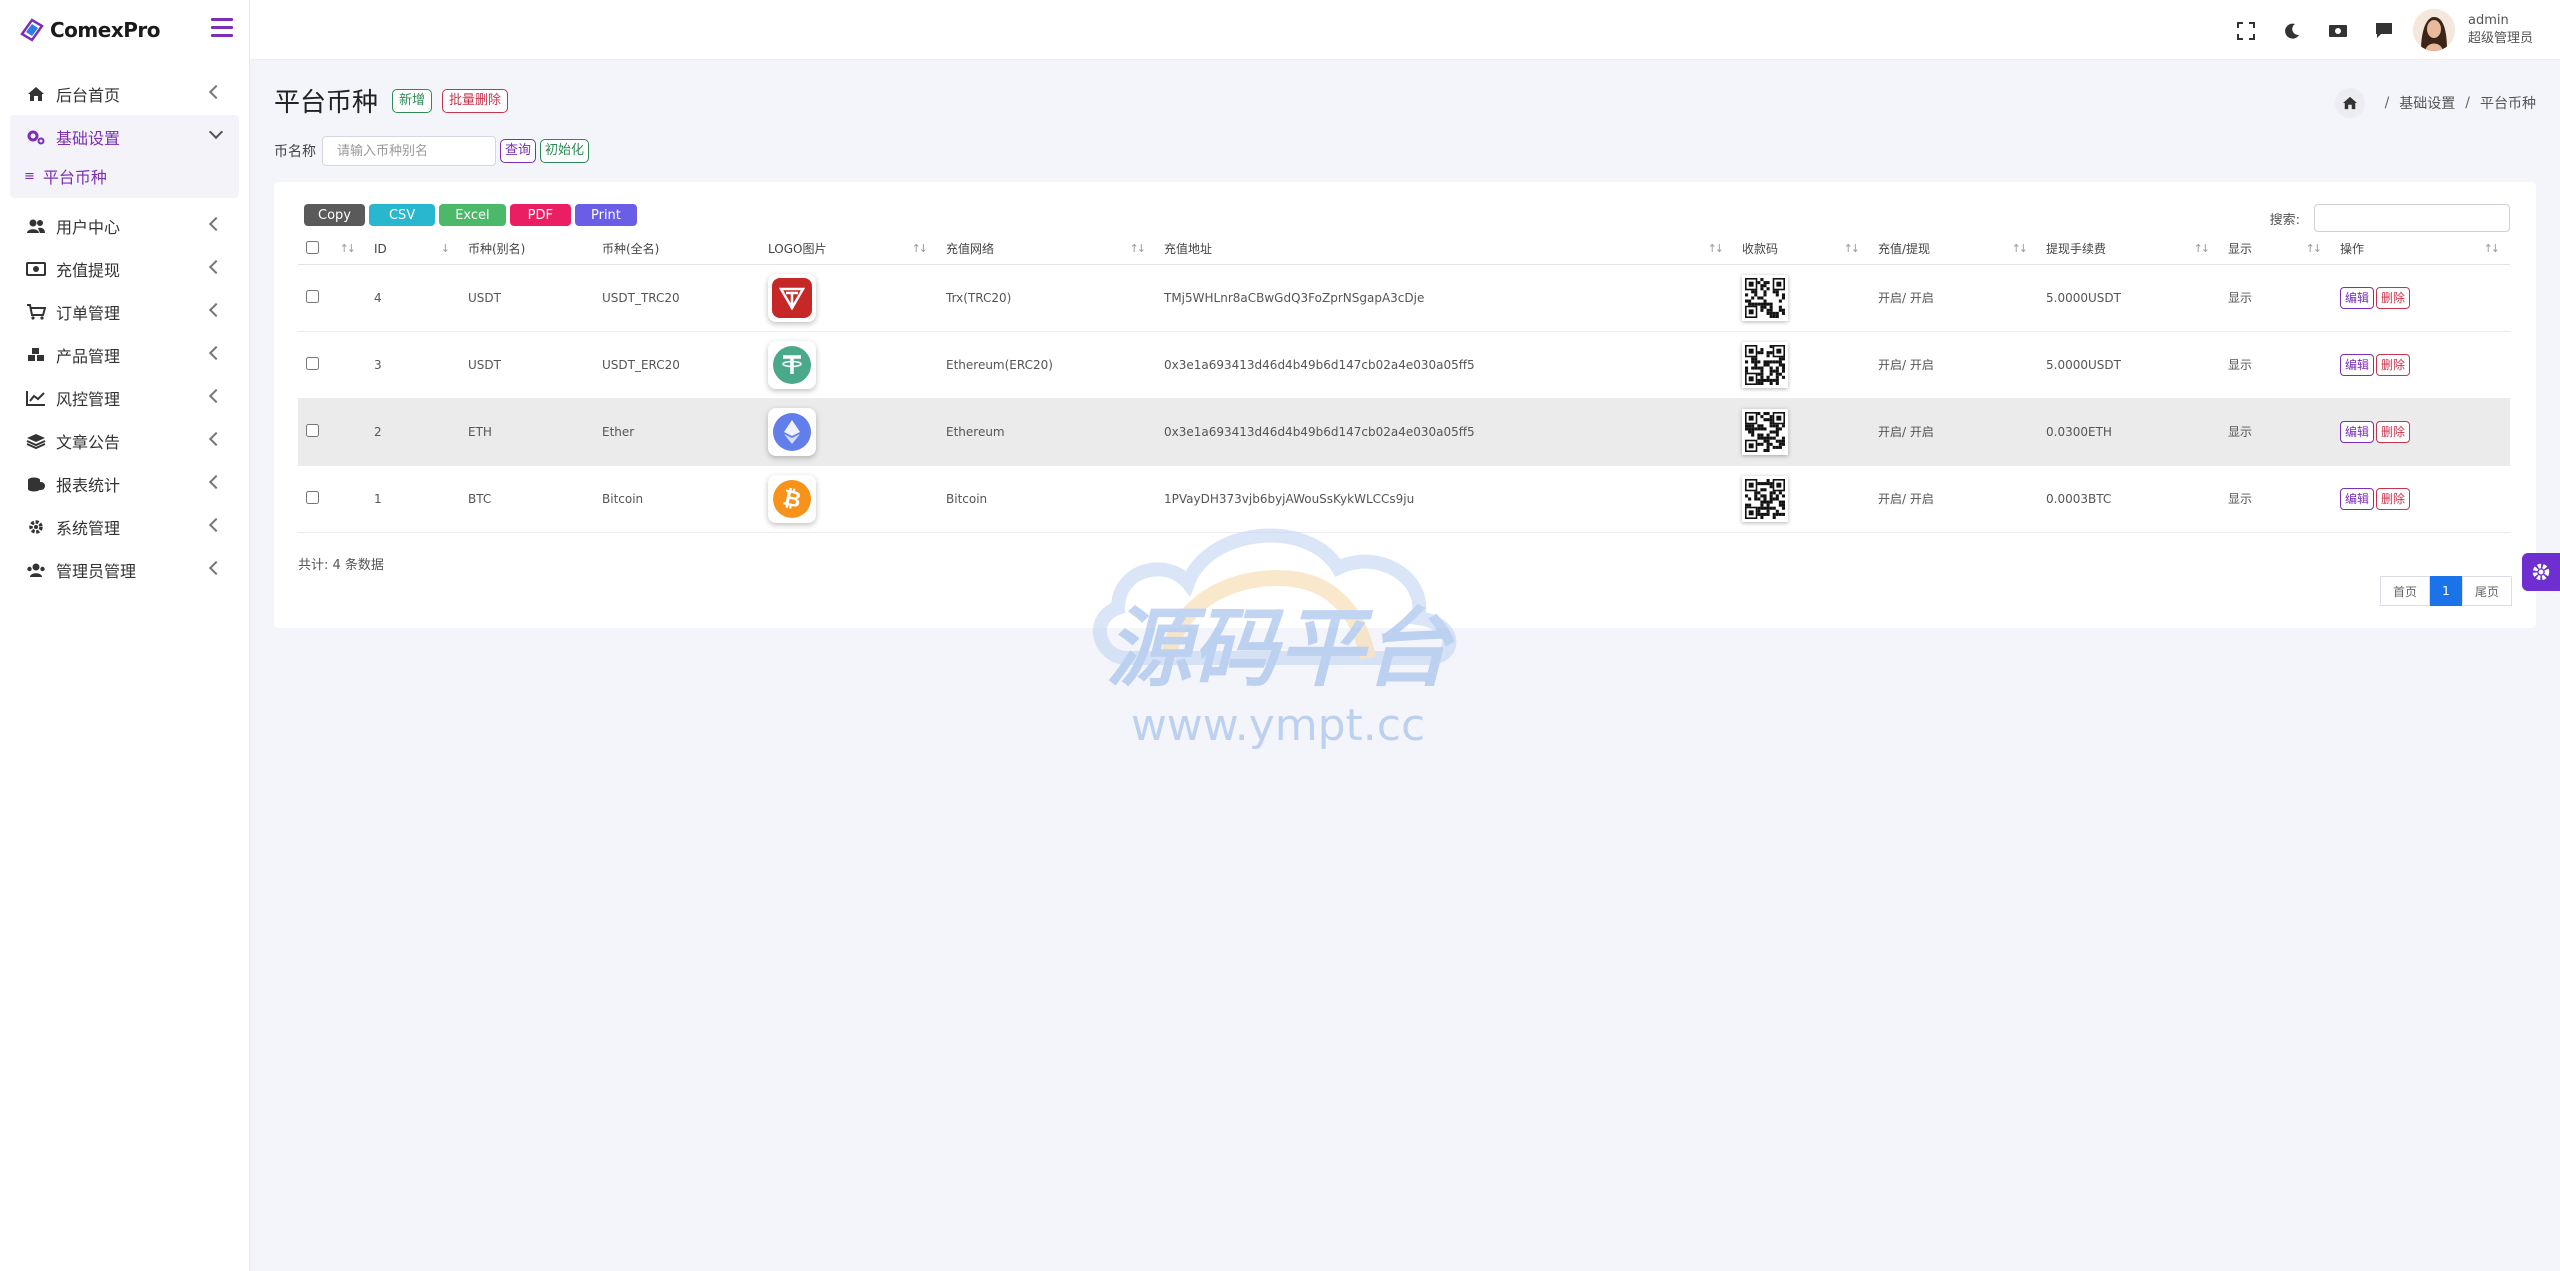 The width and height of the screenshot is (2560, 1271). Describe the element at coordinates (2412, 218) in the screenshot. I see `search-input` at that location.